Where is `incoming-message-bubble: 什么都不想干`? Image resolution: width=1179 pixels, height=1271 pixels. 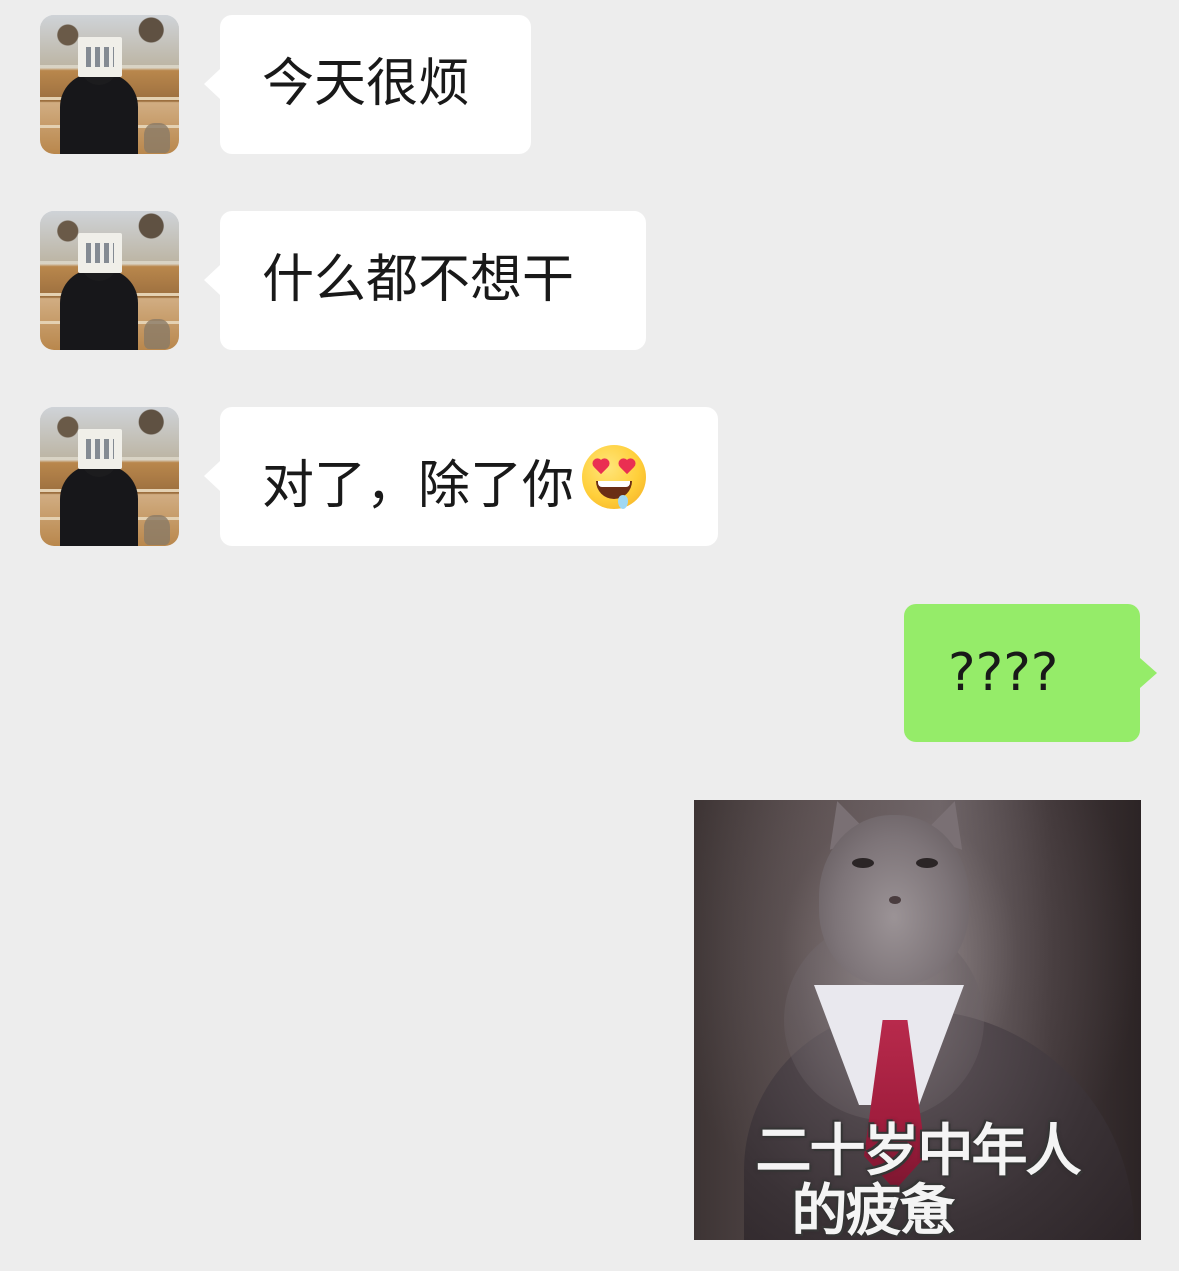 incoming-message-bubble: 什么都不想干 is located at coordinates (425, 280).